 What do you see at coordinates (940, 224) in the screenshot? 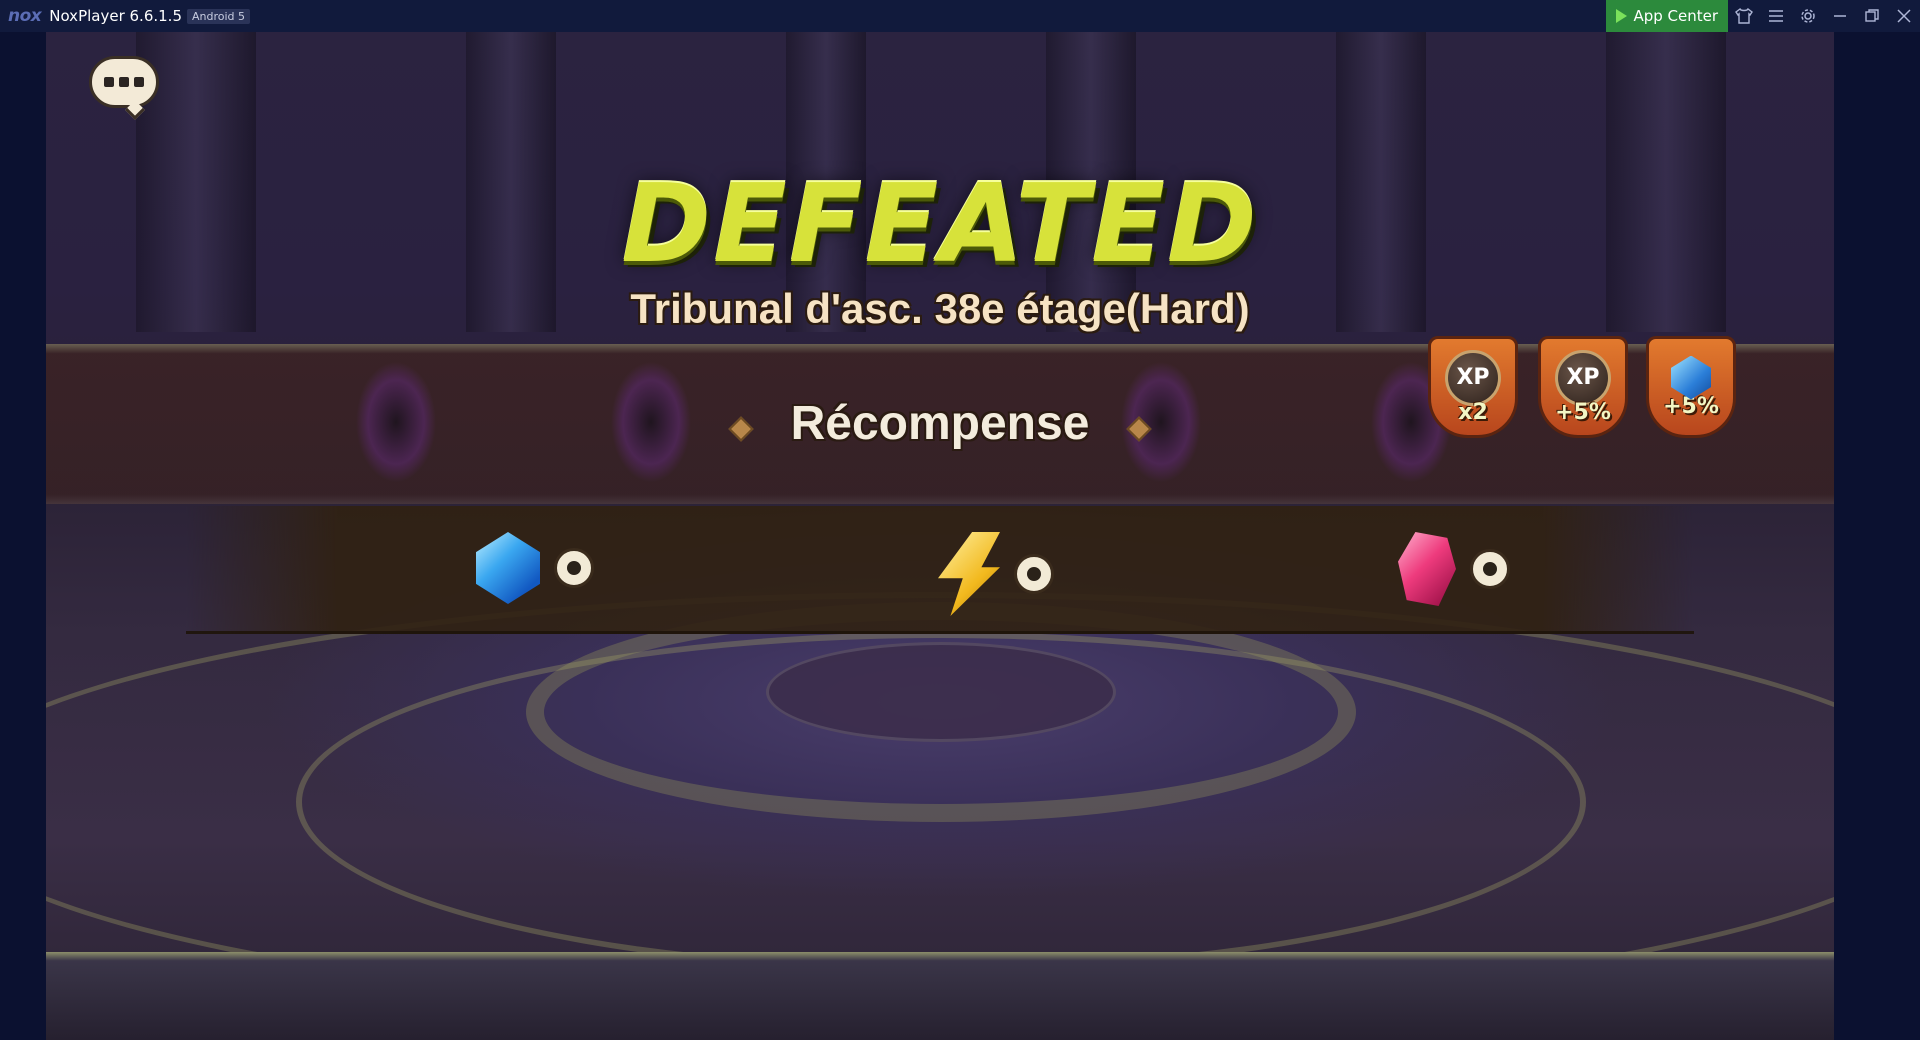
I see `battle-result-title: DEFEATED` at bounding box center [940, 224].